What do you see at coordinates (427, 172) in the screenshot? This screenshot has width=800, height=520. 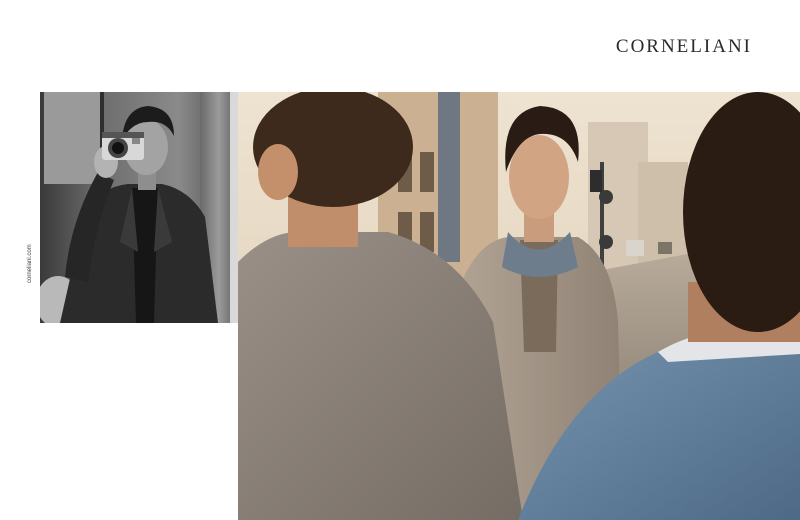 I see `window` at bounding box center [427, 172].